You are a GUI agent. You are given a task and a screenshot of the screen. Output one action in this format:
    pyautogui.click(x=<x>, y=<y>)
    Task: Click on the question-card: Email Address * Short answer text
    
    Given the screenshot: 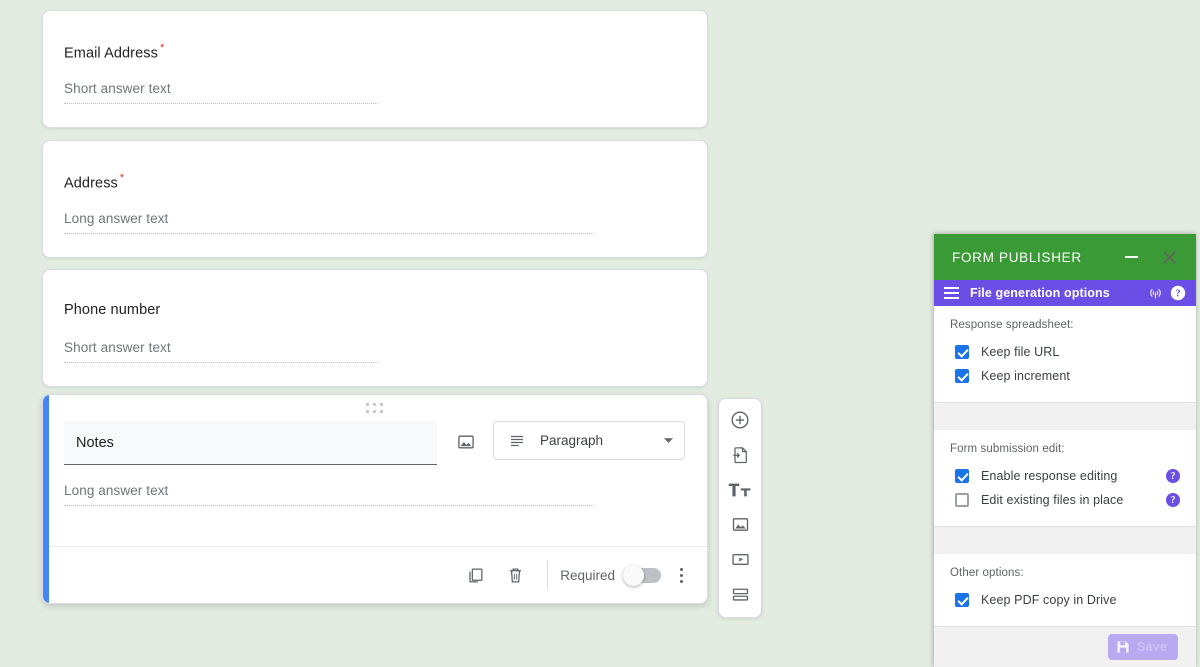 What is the action you would take?
    pyautogui.click(x=375, y=69)
    